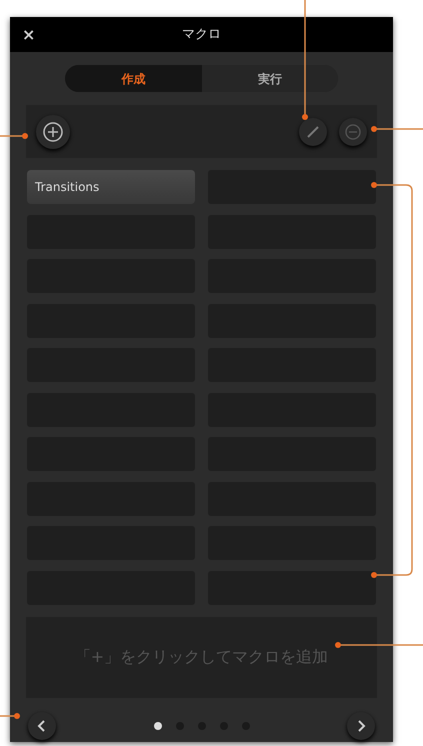  I want to click on macro-button: Transitions, so click(111, 187).